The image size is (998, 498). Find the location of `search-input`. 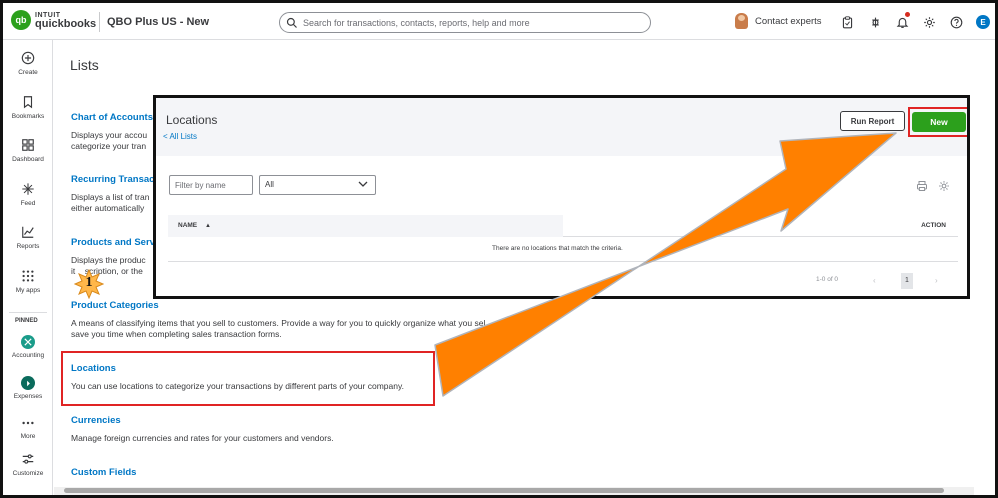

search-input is located at coordinates (468, 22).